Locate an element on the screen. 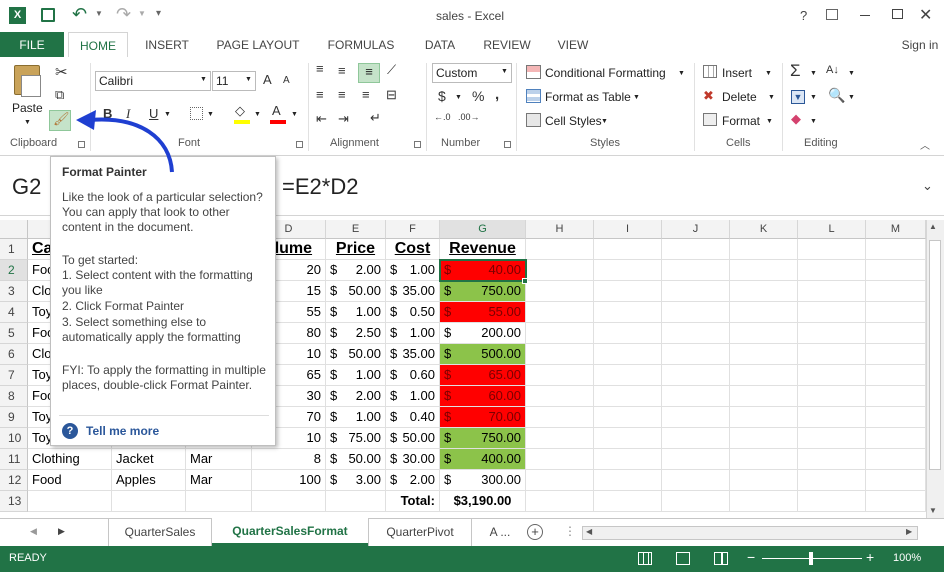 This screenshot has height=572, width=944. increase-decimal-icon: ←.0 is located at coordinates (442, 117).